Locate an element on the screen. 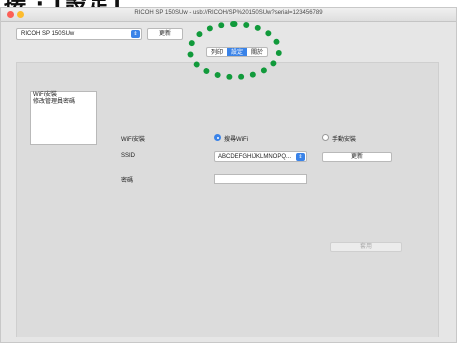  manual-setup-radio is located at coordinates (325, 137).